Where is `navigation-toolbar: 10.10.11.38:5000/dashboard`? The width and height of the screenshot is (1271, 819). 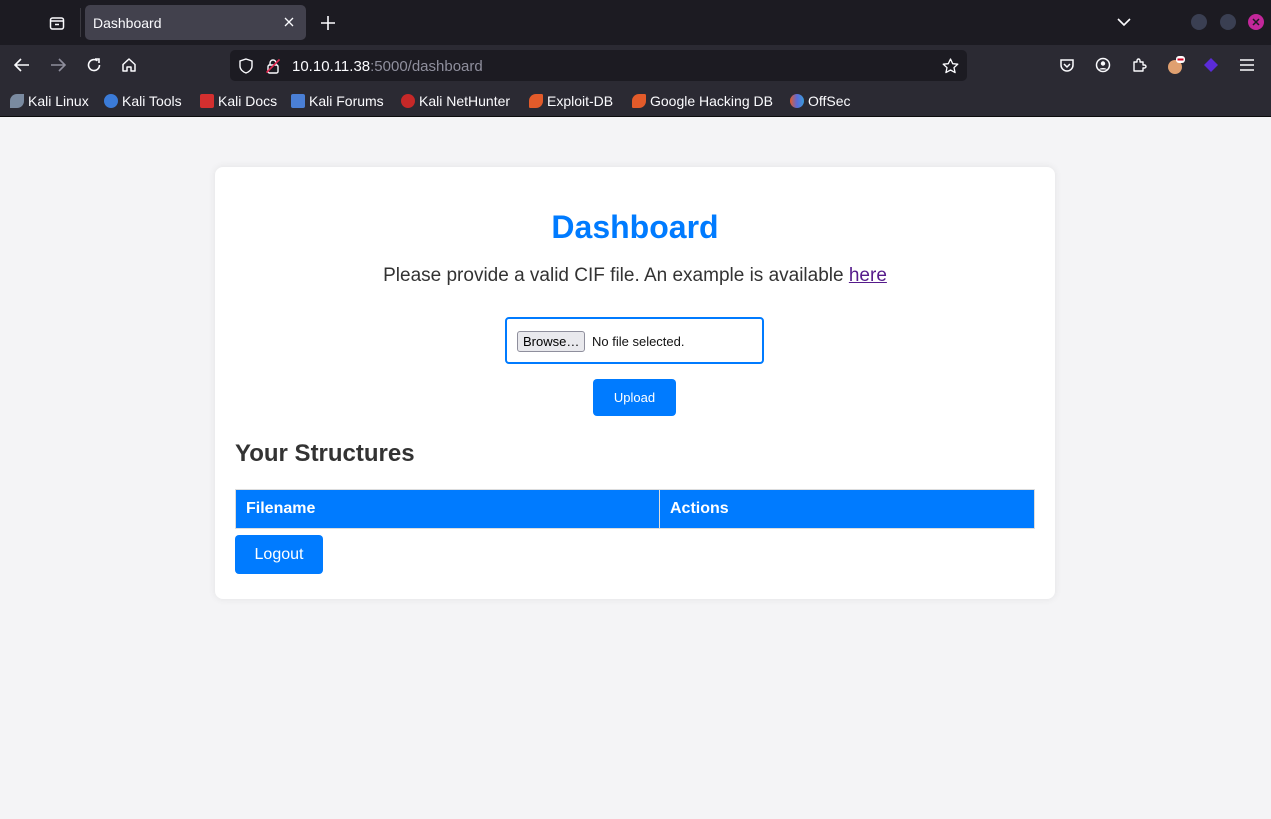 navigation-toolbar: 10.10.11.38:5000/dashboard is located at coordinates (635, 65).